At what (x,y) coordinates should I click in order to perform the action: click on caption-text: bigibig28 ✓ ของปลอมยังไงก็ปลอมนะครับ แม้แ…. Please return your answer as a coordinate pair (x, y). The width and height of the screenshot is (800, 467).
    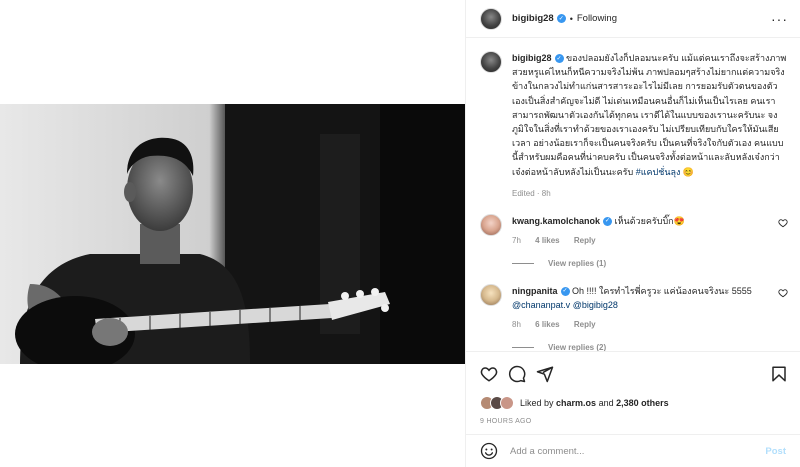
    Looking at the image, I should click on (650, 115).